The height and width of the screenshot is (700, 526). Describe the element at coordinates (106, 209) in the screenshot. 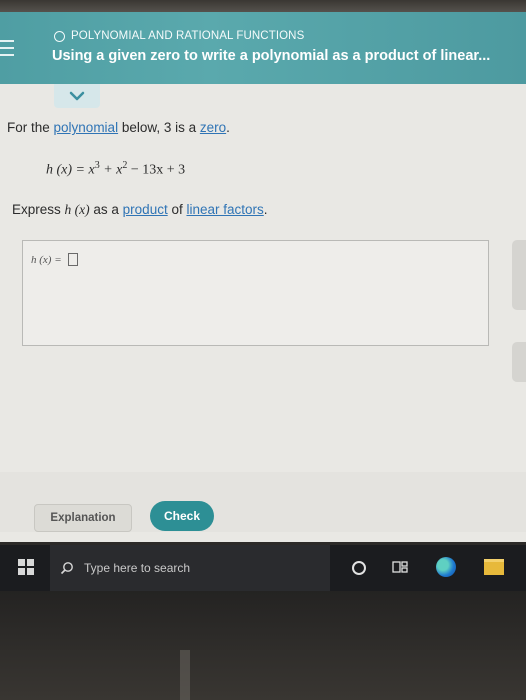

I see `instruction-text-middle: as a` at that location.